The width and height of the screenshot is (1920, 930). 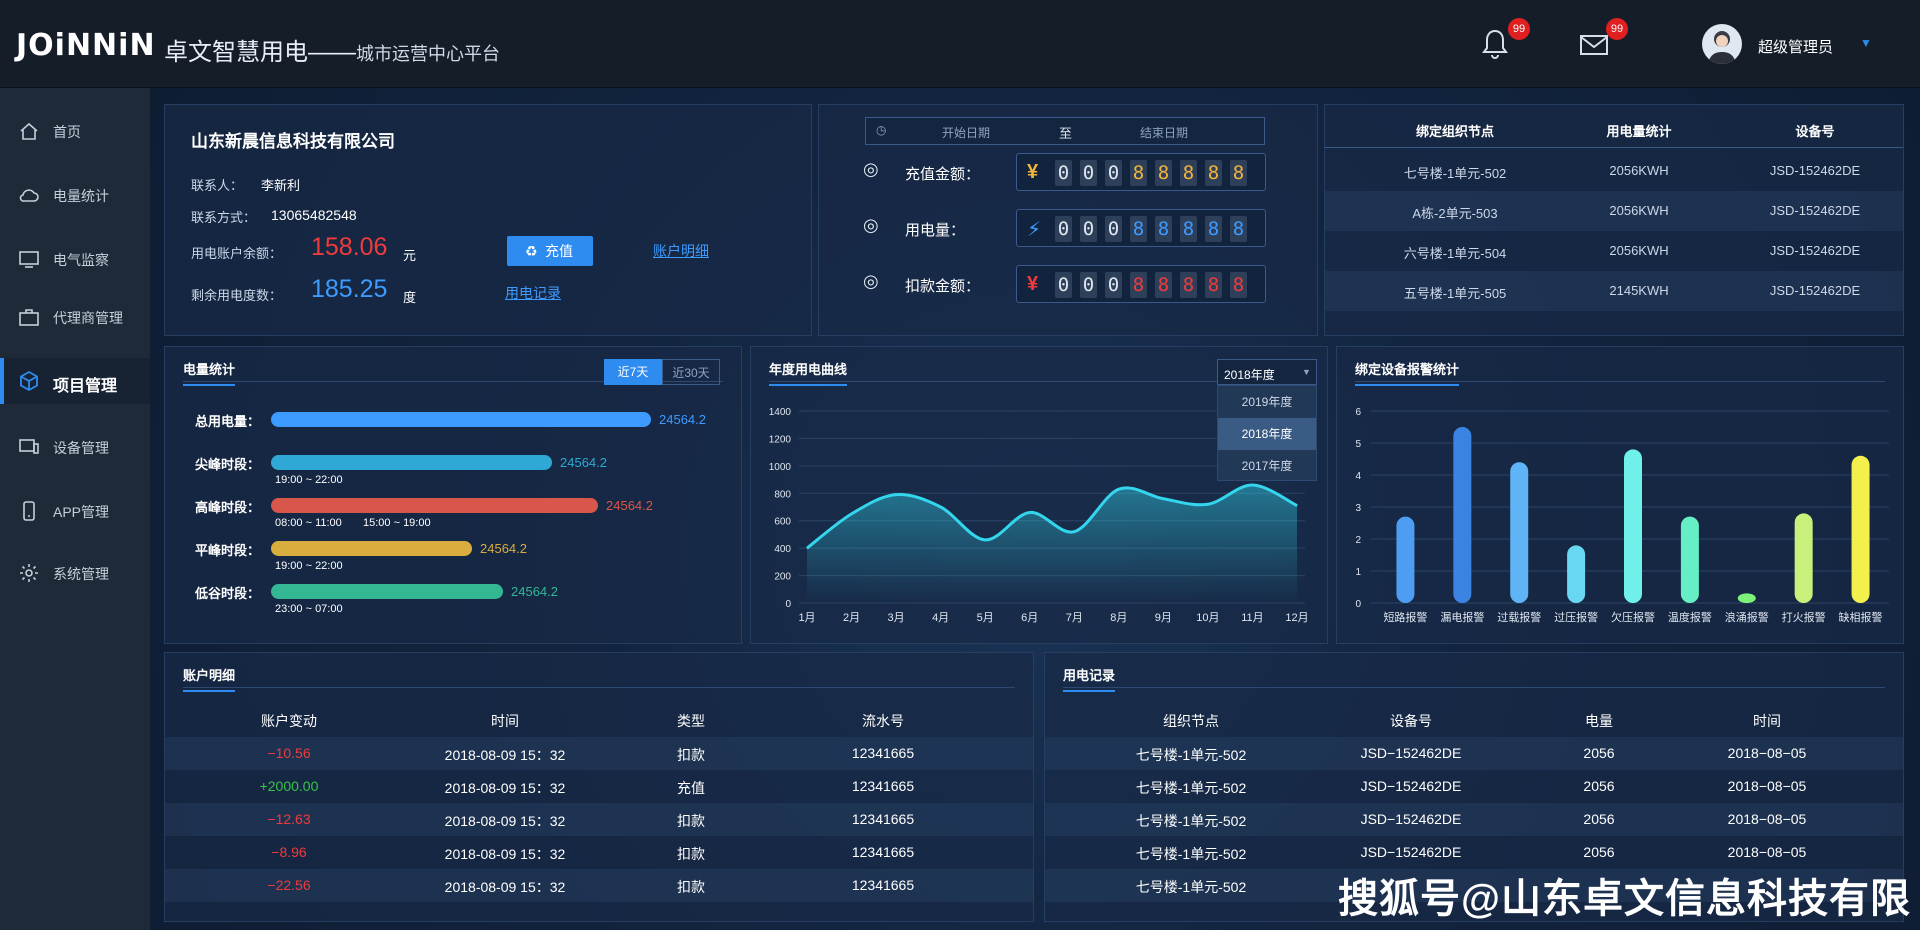 I want to click on sidebar-item-app: APP管理, so click(x=75, y=511).